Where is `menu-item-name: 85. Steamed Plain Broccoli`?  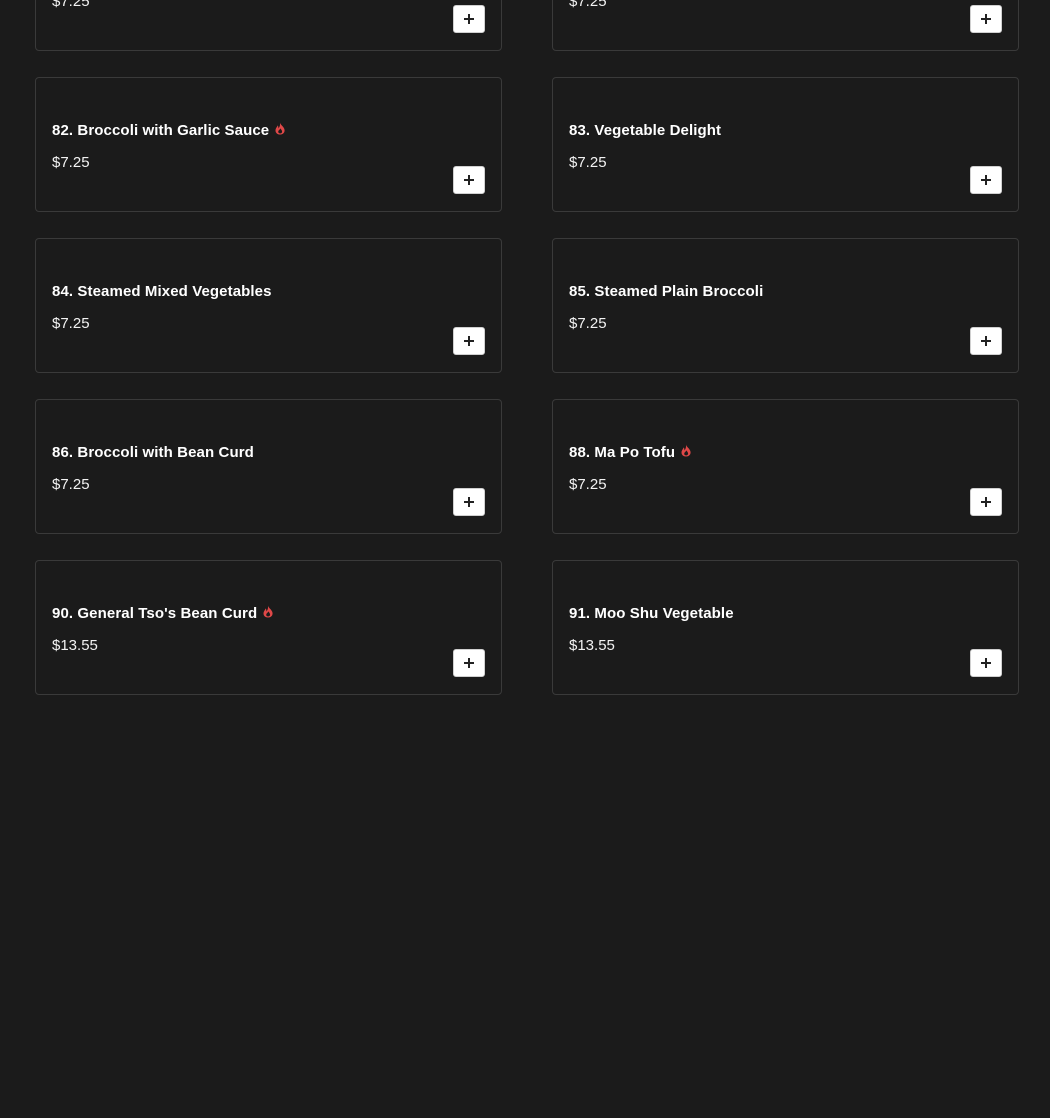 menu-item-name: 85. Steamed Plain Broccoli is located at coordinates (666, 291).